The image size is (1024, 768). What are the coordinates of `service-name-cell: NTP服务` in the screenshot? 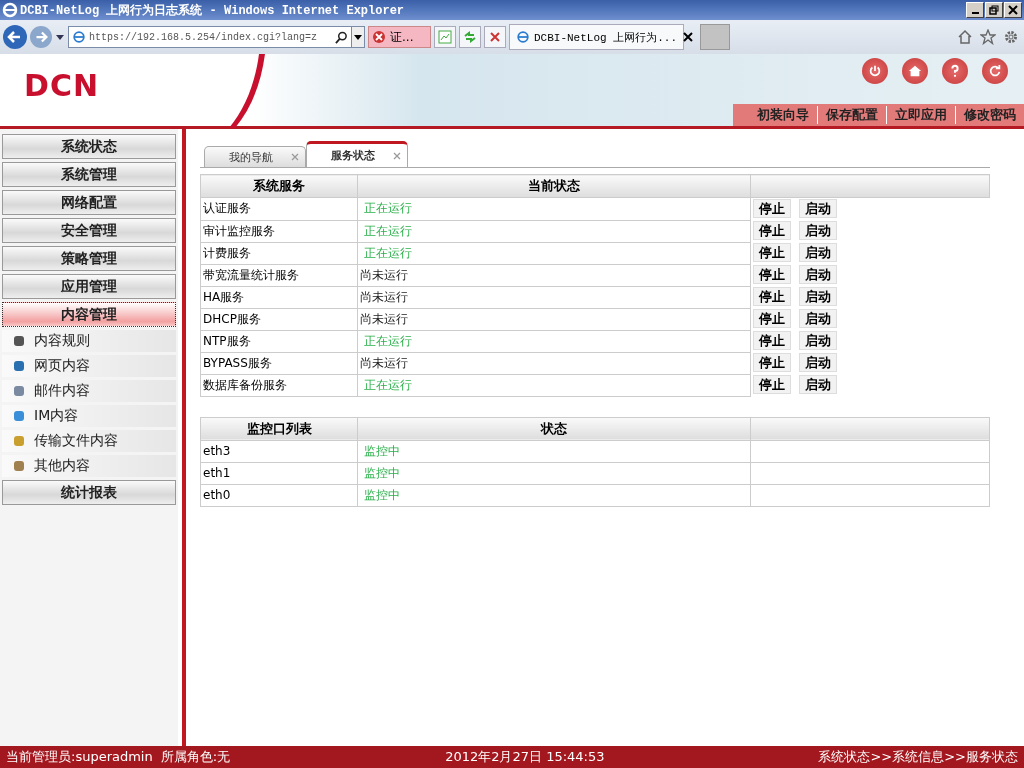 It's located at (279, 341).